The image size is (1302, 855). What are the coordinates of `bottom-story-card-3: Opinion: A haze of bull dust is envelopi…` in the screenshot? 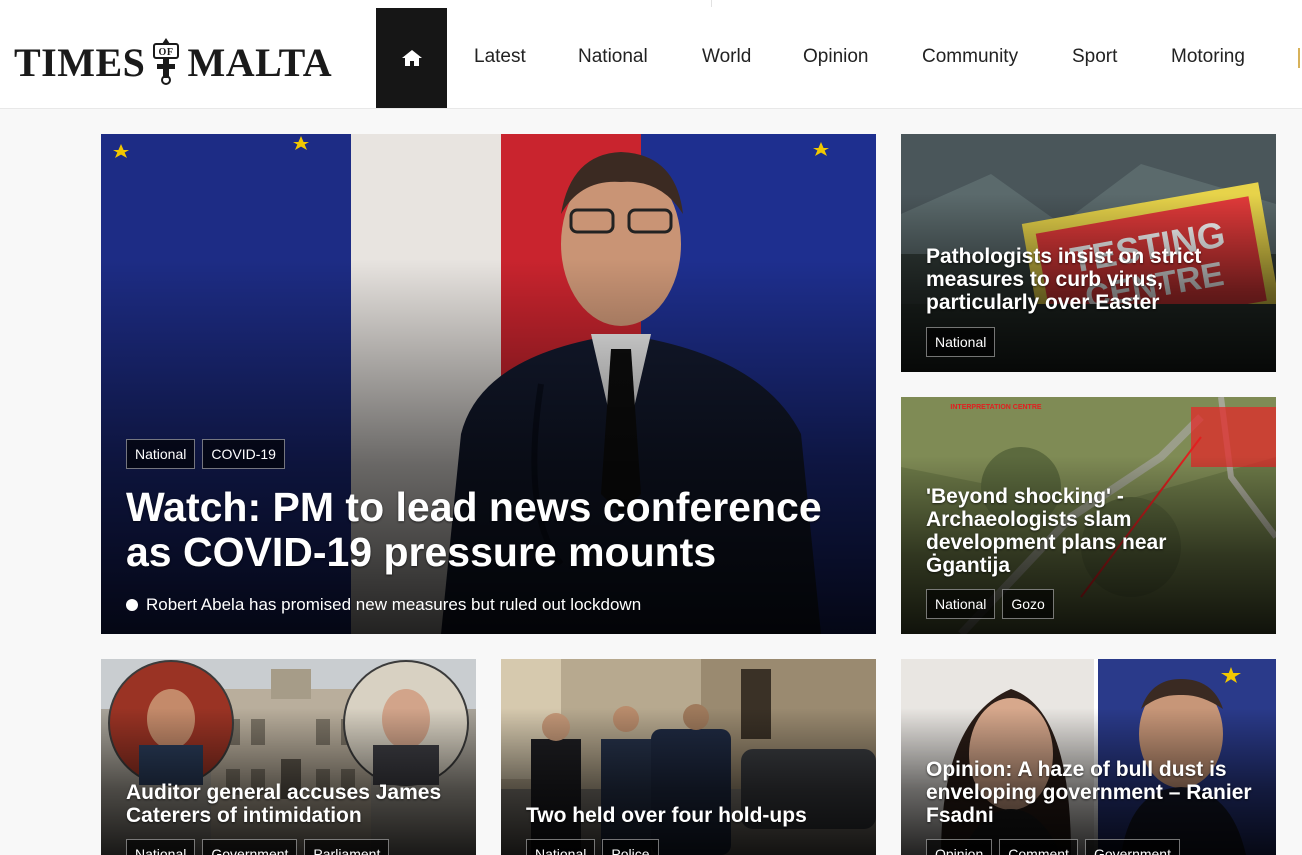 It's located at (1088, 757).